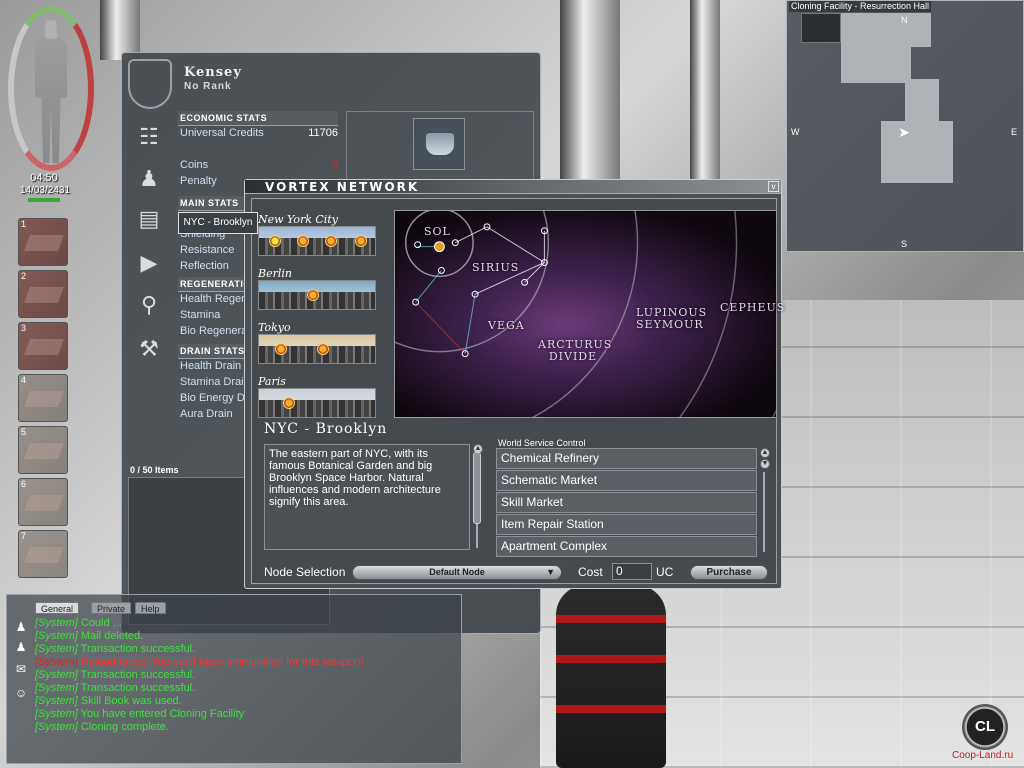 This screenshot has width=1024, height=768. What do you see at coordinates (904, 132) in the screenshot?
I see `player-position-icon: ➤` at bounding box center [904, 132].